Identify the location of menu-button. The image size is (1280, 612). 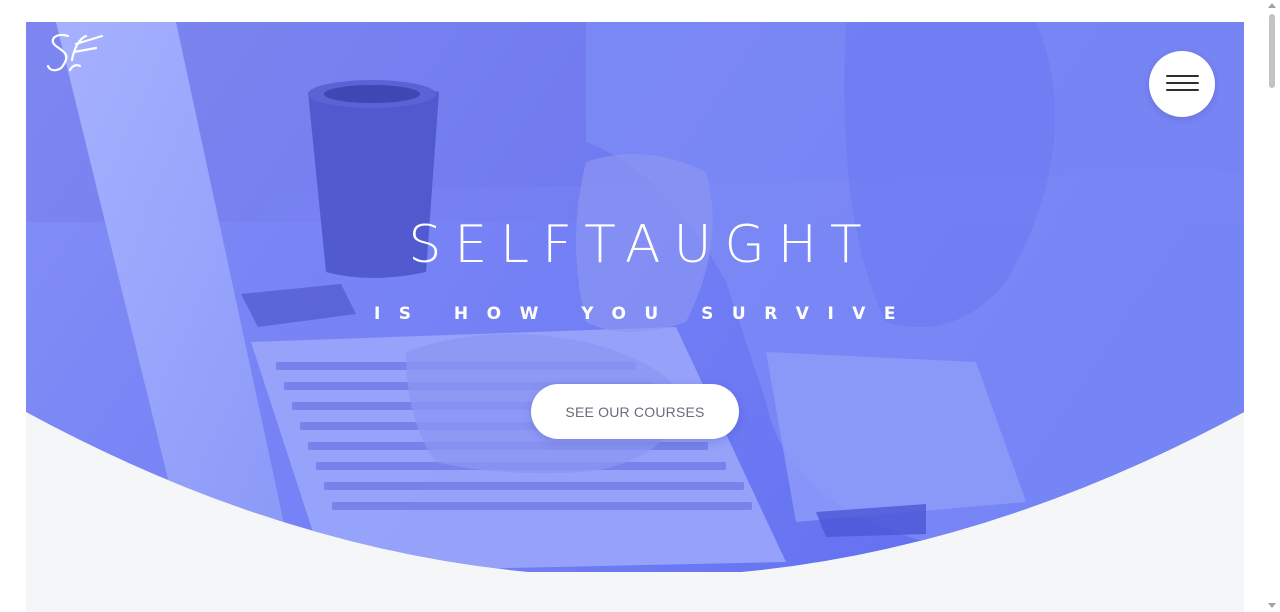
(1182, 84).